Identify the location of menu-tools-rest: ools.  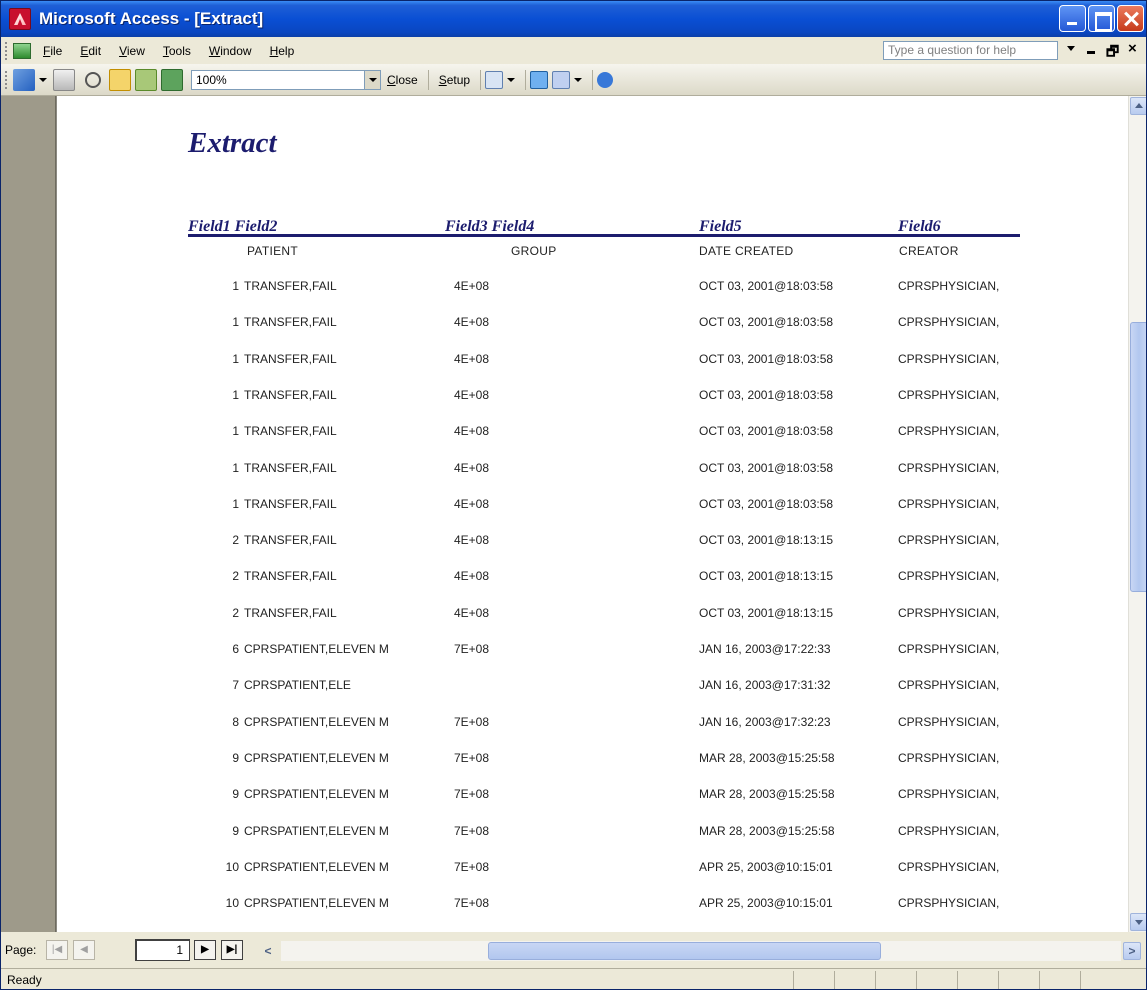
(179, 50).